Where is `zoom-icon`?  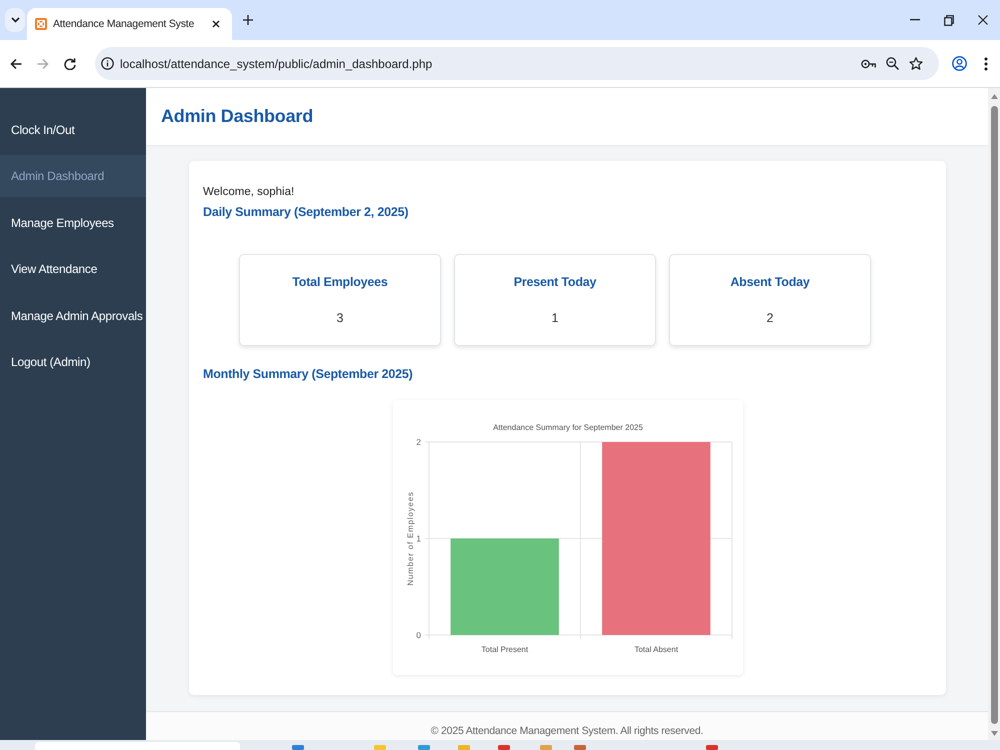 zoom-icon is located at coordinates (892, 63).